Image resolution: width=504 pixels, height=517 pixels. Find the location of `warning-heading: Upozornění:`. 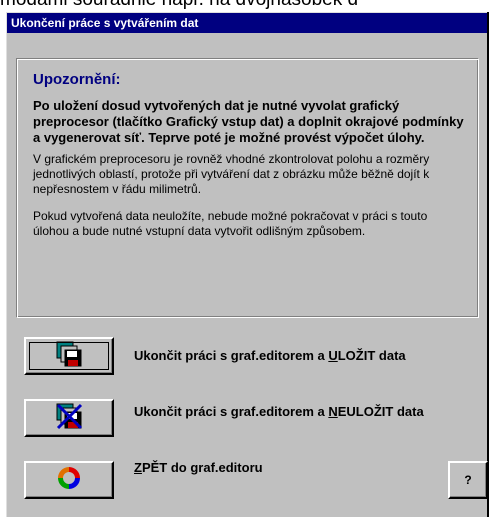

warning-heading: Upozornění: is located at coordinates (77, 79).